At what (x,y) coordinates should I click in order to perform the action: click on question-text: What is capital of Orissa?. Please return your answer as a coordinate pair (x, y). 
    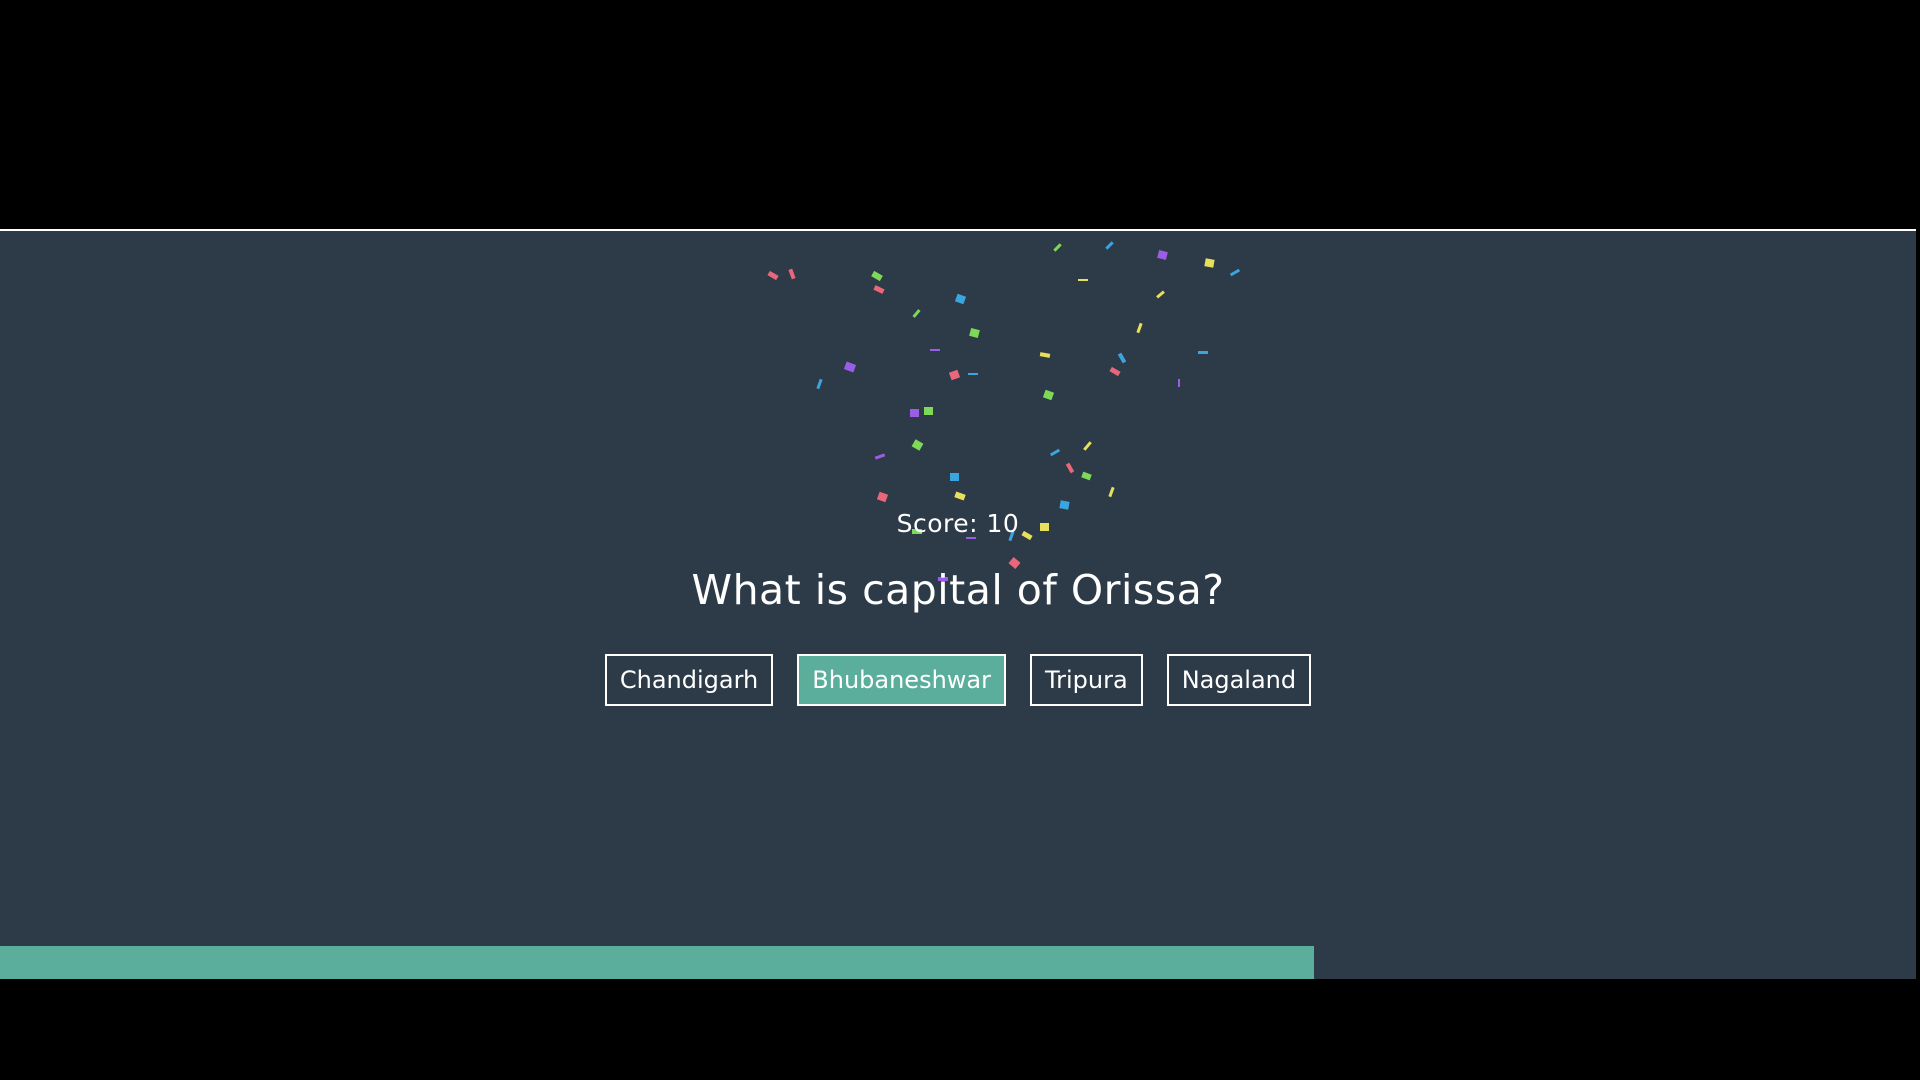
    Looking at the image, I should click on (958, 590).